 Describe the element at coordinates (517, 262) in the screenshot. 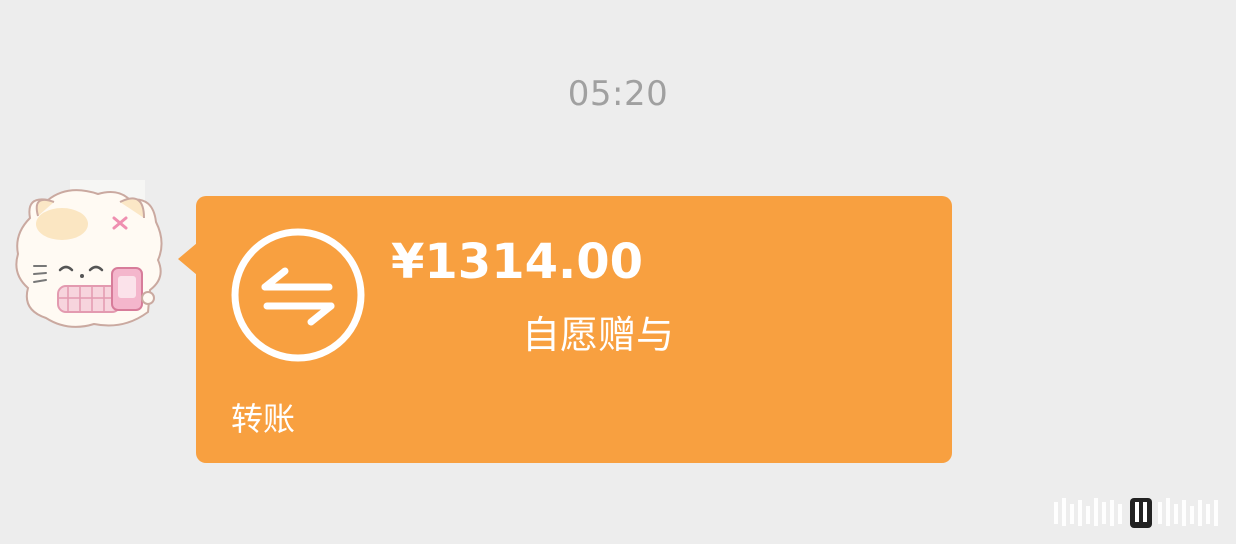

I see `transfer-amount: ¥1314.00` at that location.